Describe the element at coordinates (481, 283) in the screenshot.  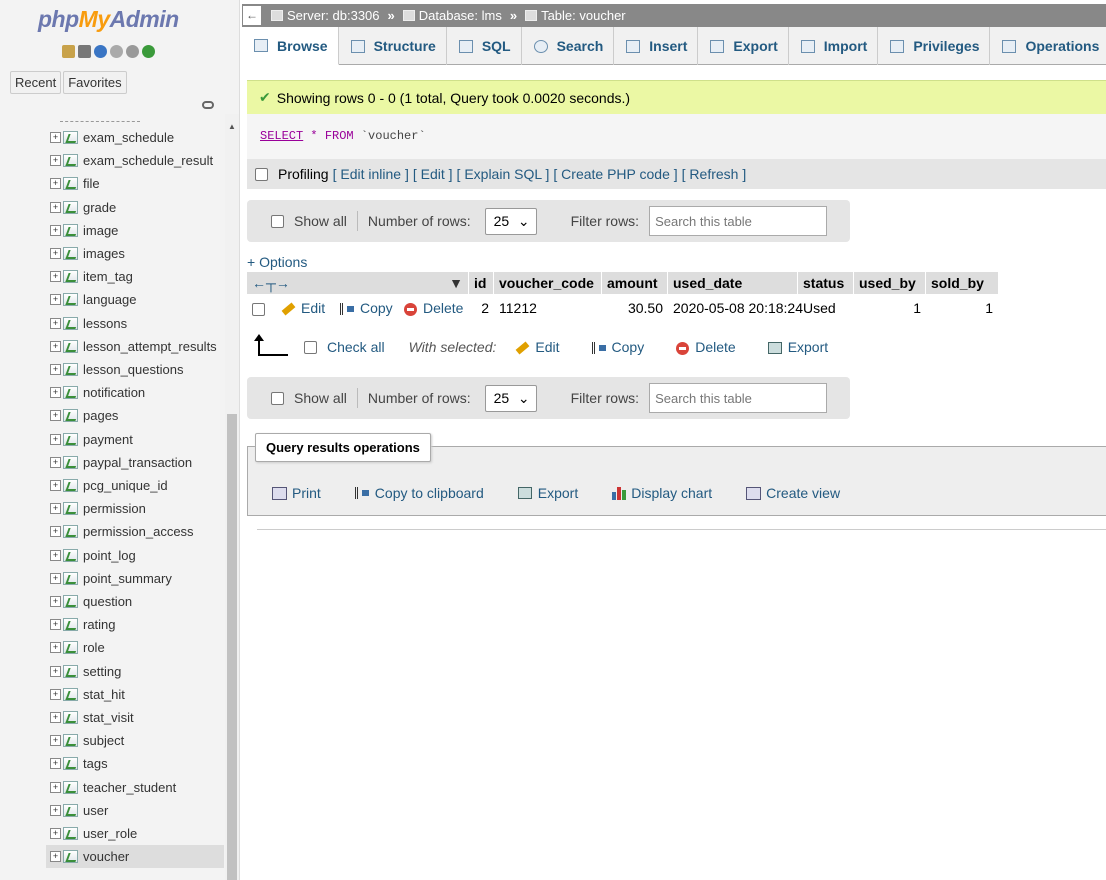
I see `column-header-id: id` at that location.